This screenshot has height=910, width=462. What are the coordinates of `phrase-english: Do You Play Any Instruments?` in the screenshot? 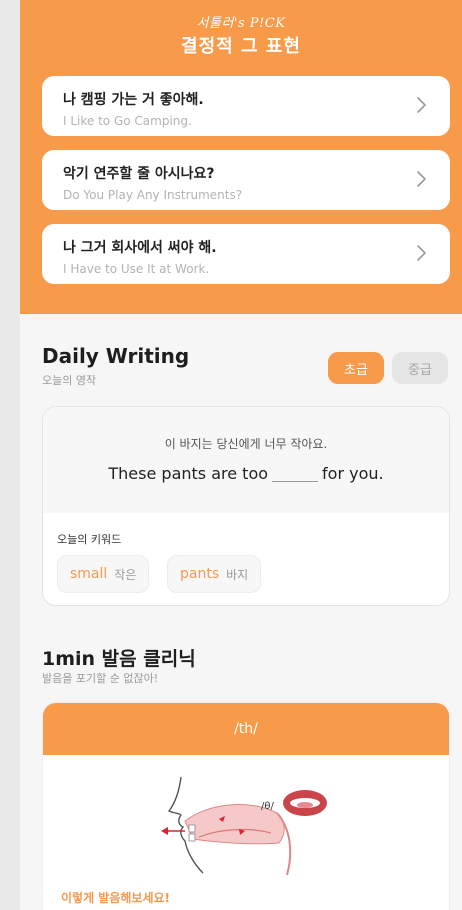 It's located at (153, 195).